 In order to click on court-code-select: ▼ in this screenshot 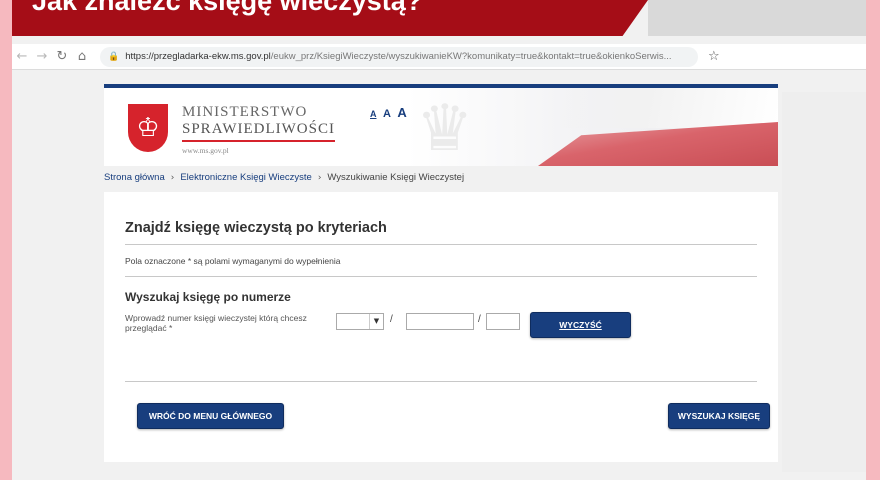, I will do `click(360, 321)`.